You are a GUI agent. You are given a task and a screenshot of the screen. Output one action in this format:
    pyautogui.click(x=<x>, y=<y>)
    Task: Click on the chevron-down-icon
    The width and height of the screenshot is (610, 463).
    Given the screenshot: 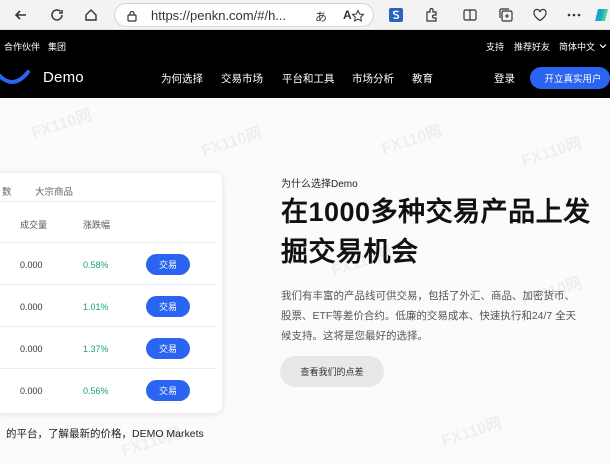 What is the action you would take?
    pyautogui.click(x=603, y=46)
    